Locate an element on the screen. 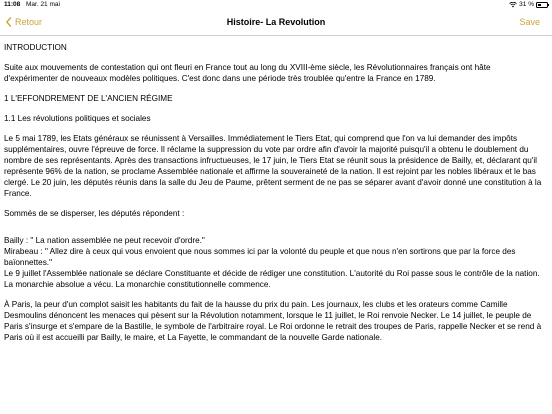 This screenshot has width=552, height=414. battery-icon is located at coordinates (542, 4).